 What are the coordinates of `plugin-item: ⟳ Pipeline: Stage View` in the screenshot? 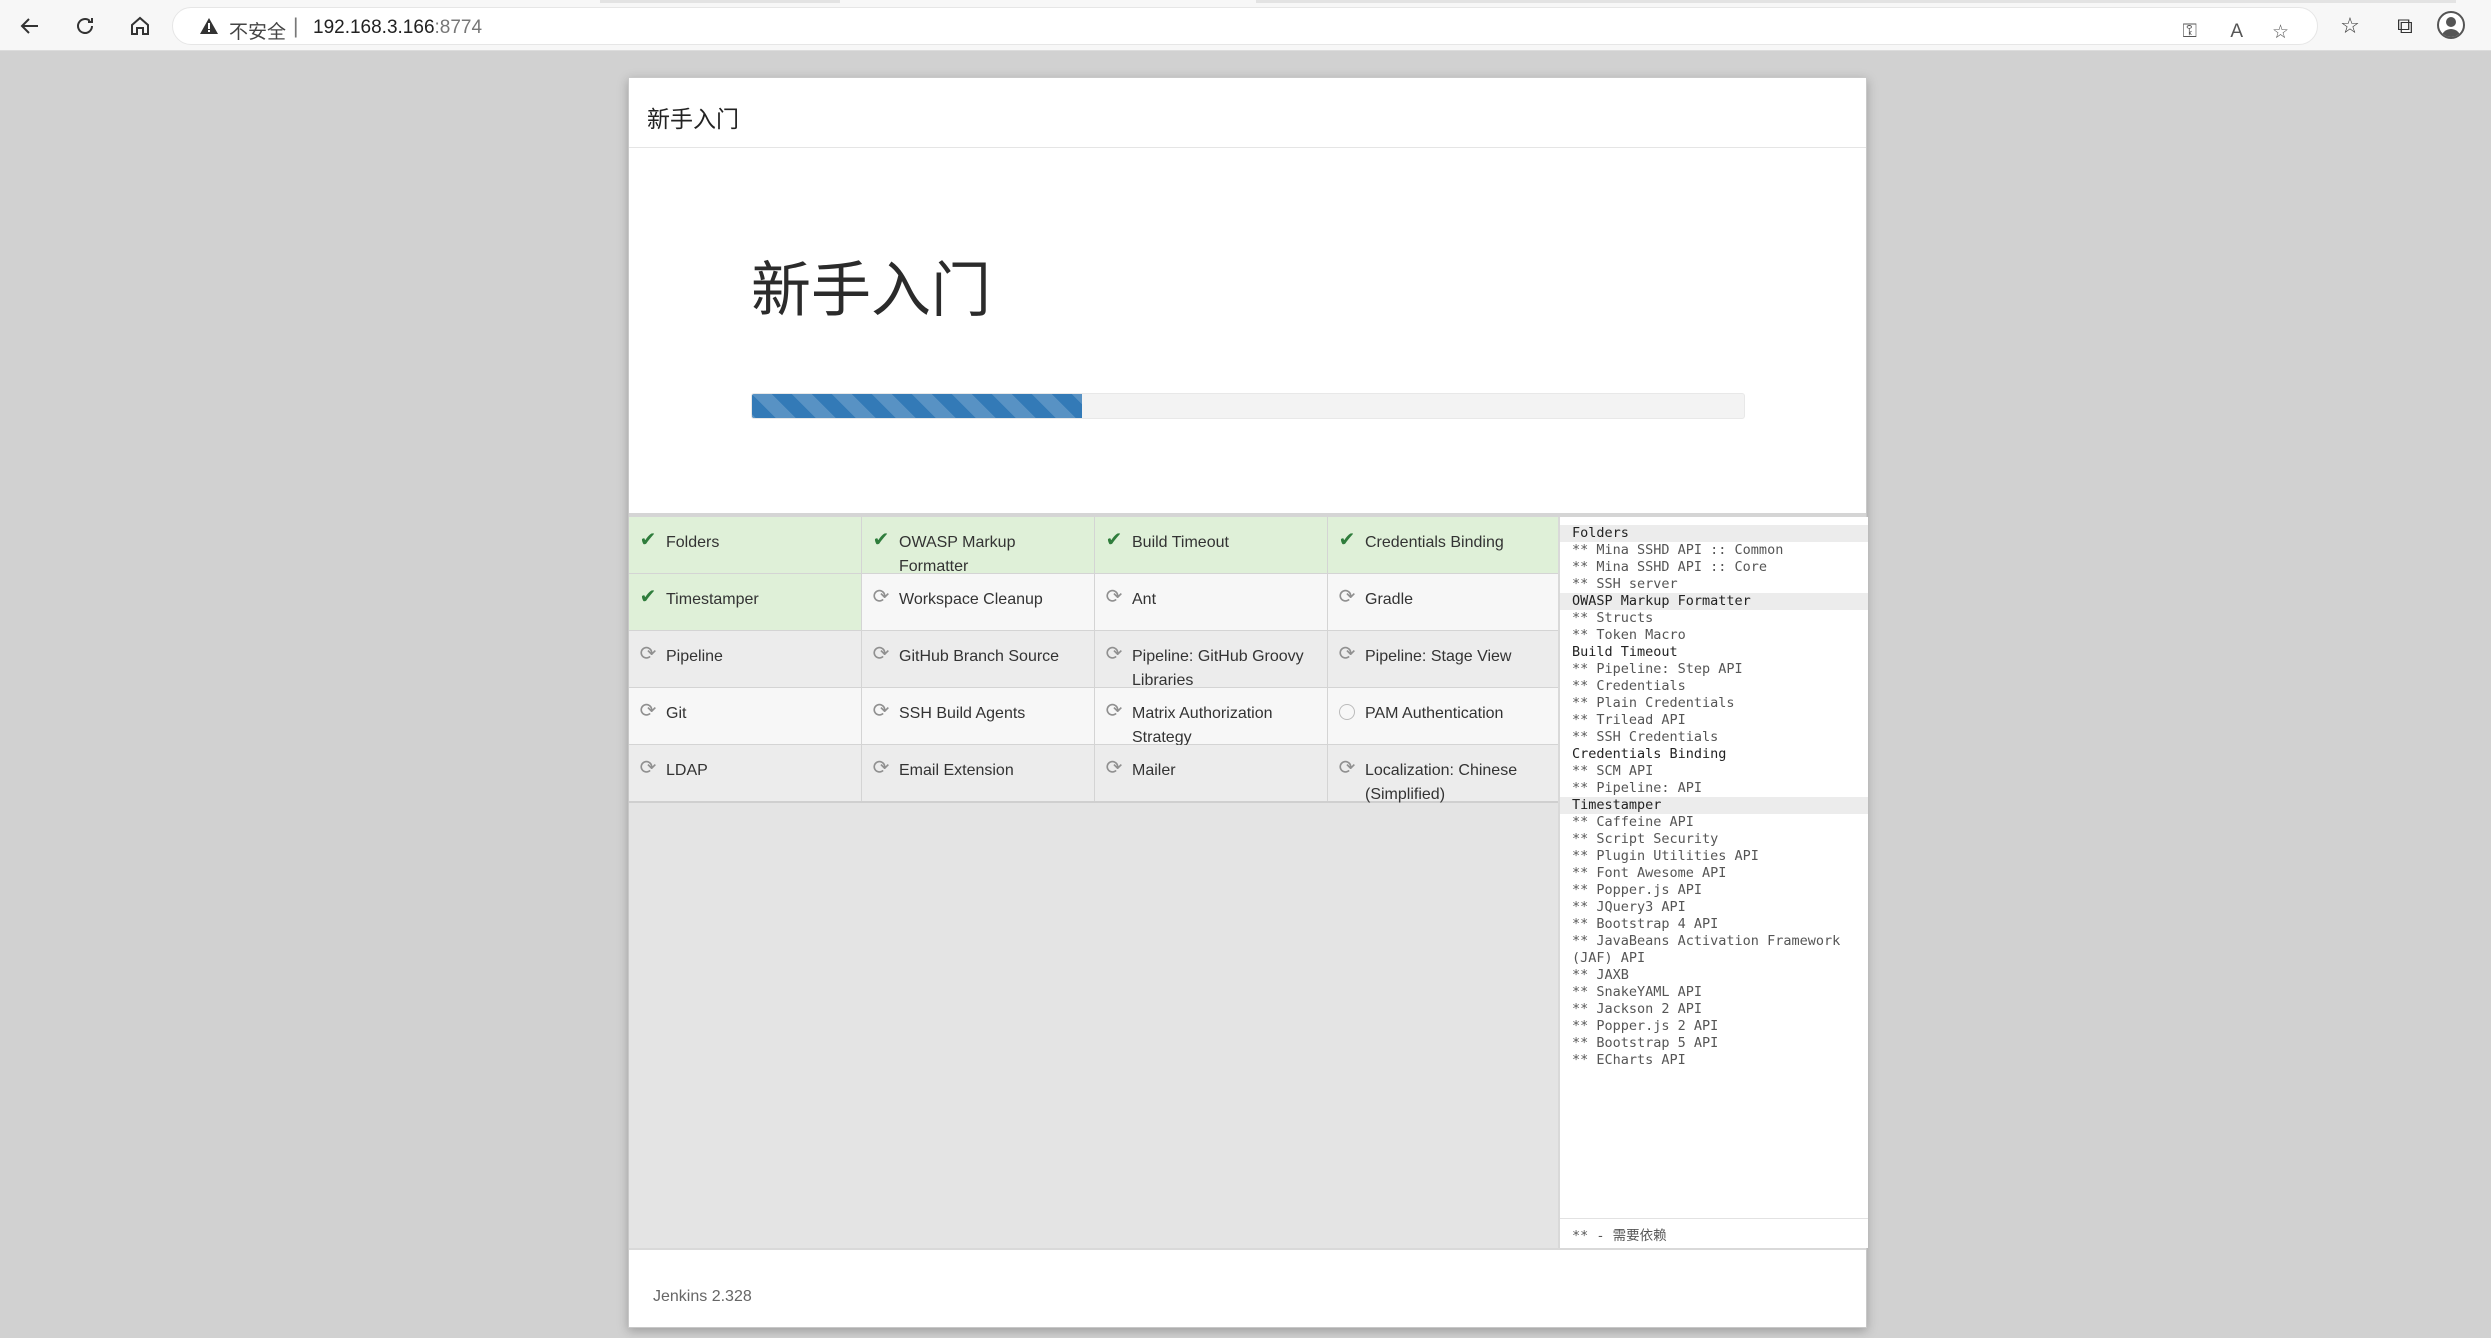 It's located at (1444, 659).